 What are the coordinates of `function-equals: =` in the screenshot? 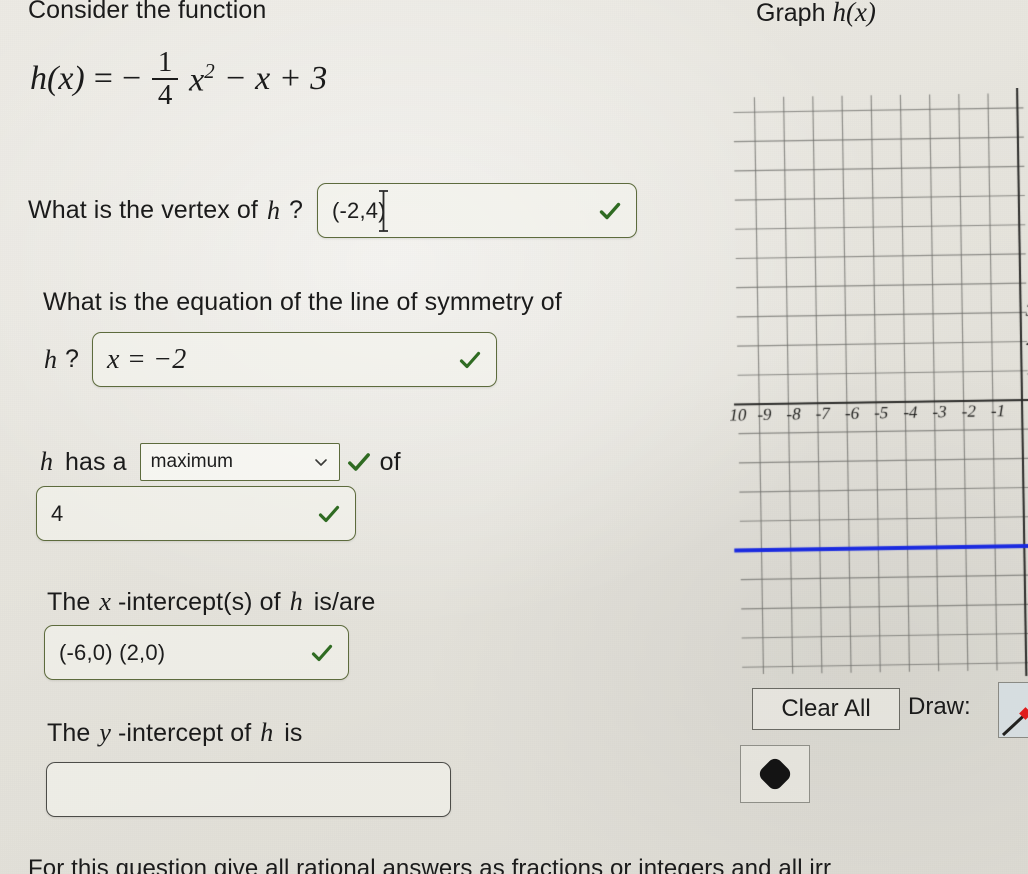 It's located at (103, 78).